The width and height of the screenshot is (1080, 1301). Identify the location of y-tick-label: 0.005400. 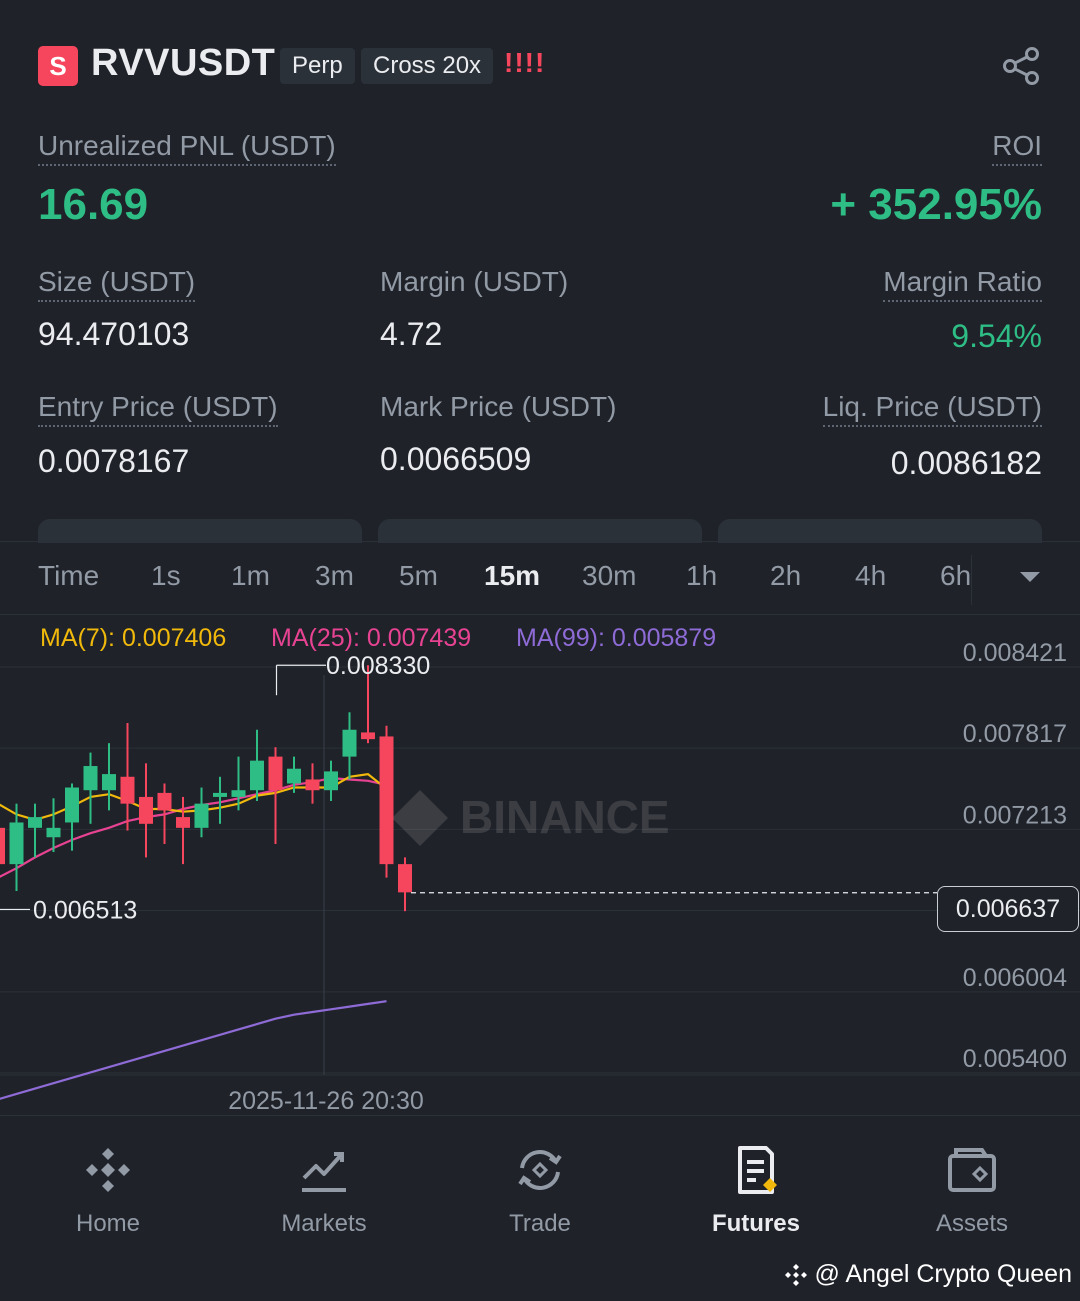
(1015, 1059).